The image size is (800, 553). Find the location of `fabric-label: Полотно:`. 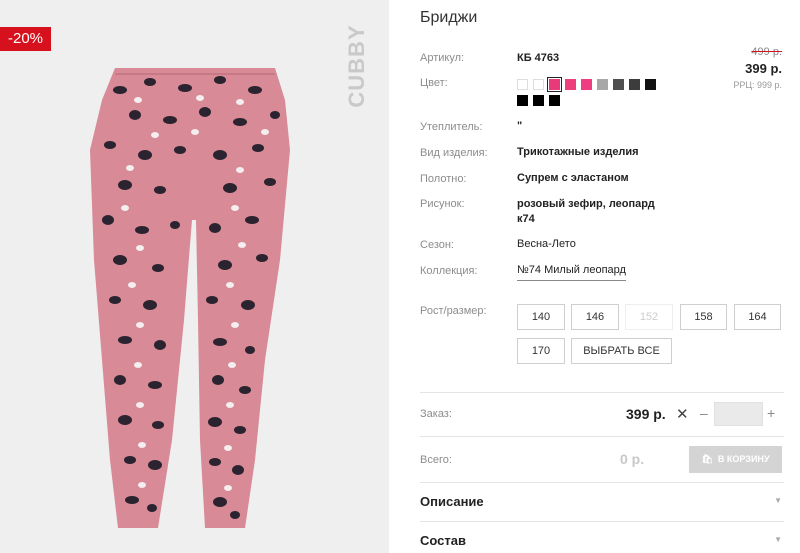

fabric-label: Полотно: is located at coordinates (443, 179).